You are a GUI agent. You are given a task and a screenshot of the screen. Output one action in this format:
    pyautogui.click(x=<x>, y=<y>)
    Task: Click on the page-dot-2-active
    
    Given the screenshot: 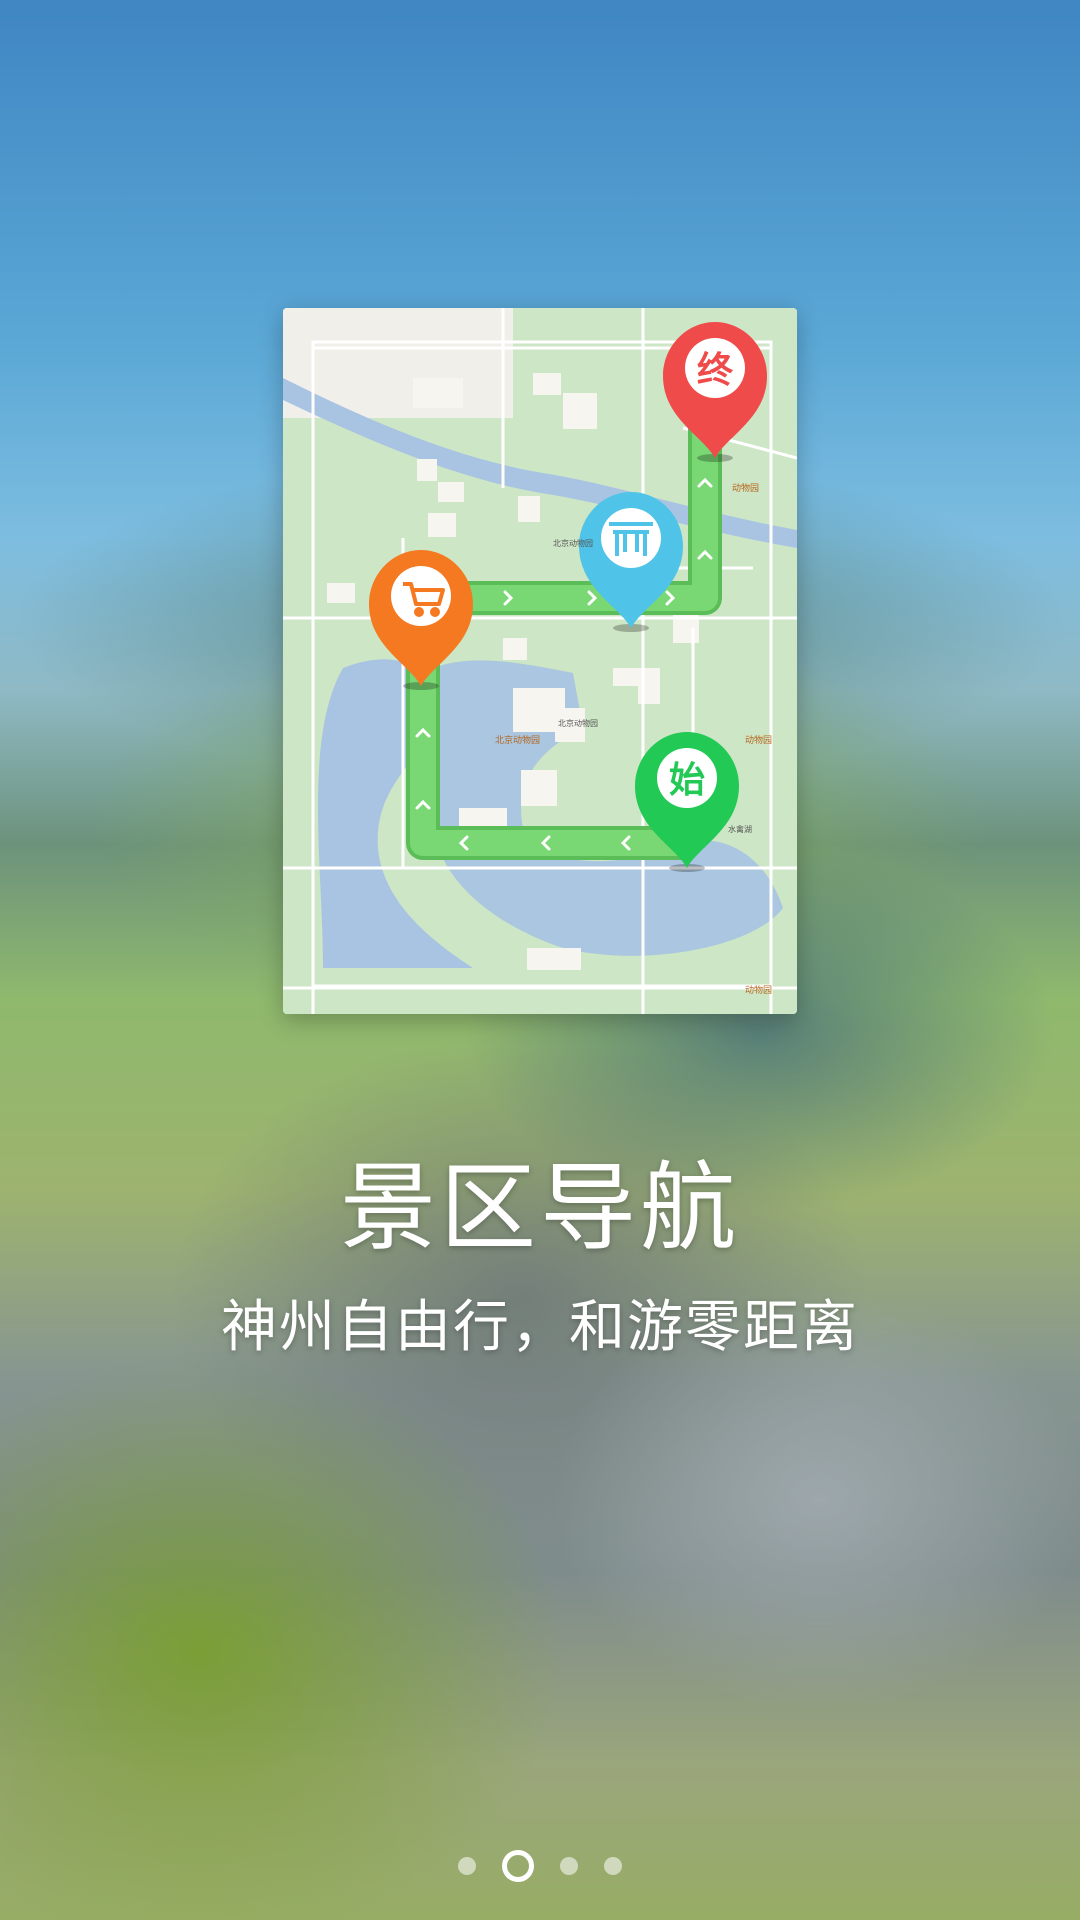 What is the action you would take?
    pyautogui.click(x=518, y=1866)
    